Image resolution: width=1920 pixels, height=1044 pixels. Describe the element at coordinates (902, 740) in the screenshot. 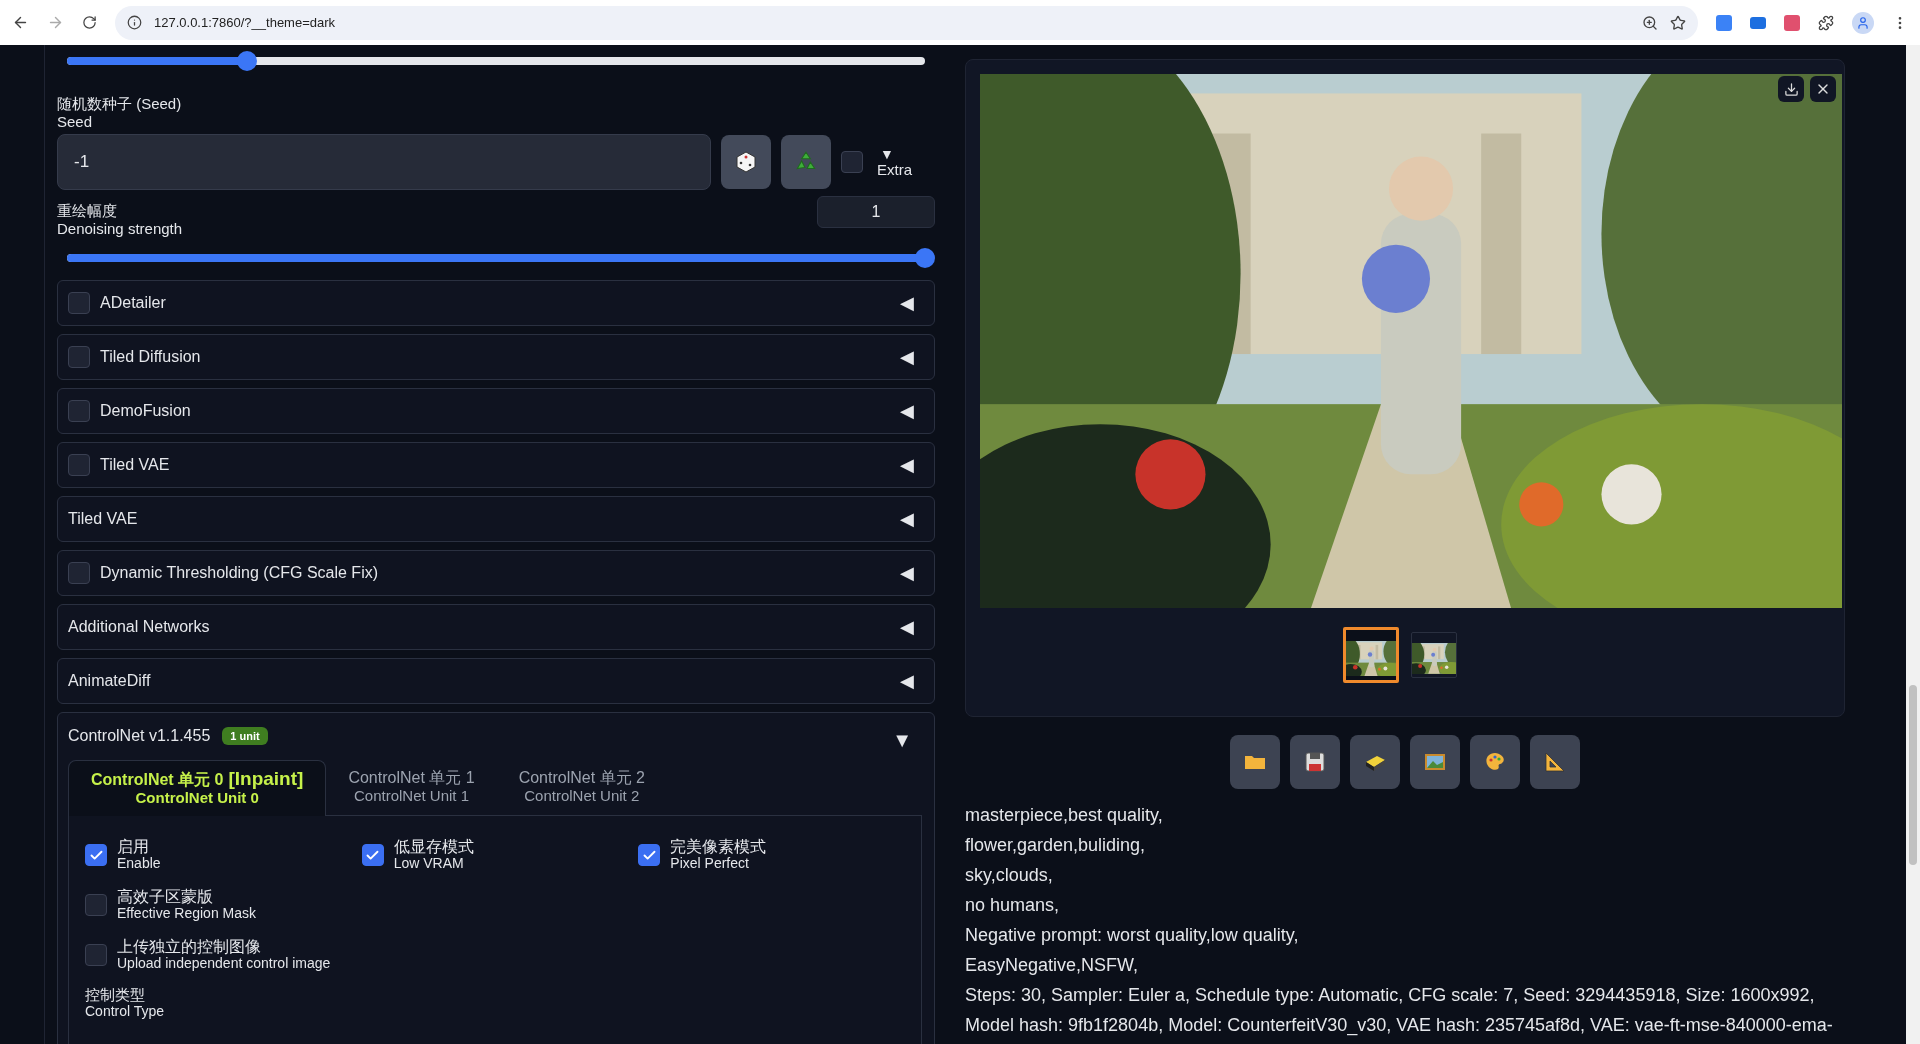

I see `collapse-arrow: ▼` at that location.